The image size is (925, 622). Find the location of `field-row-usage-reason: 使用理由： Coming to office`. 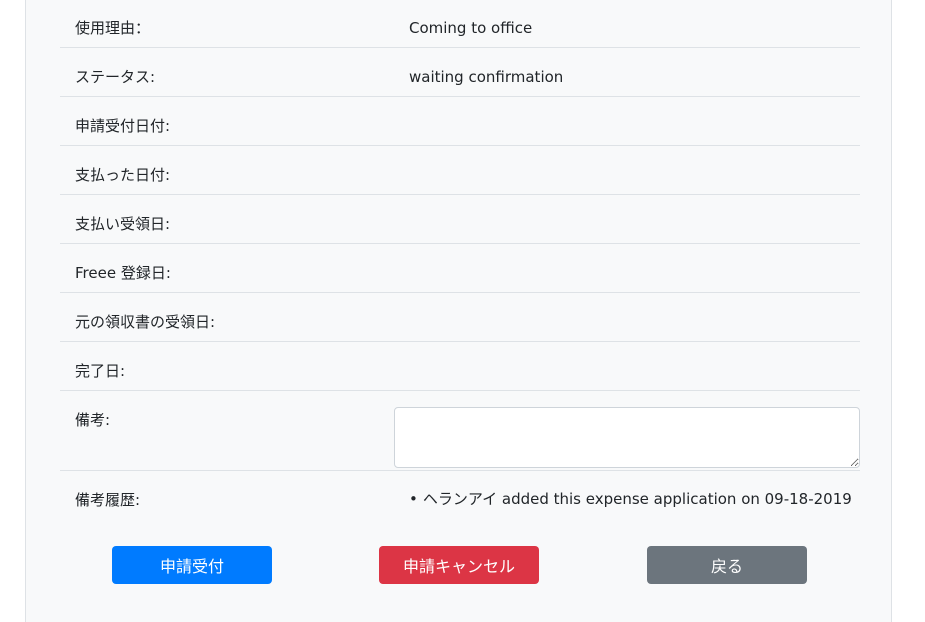

field-row-usage-reason: 使用理由： Coming to office is located at coordinates (460, 23).